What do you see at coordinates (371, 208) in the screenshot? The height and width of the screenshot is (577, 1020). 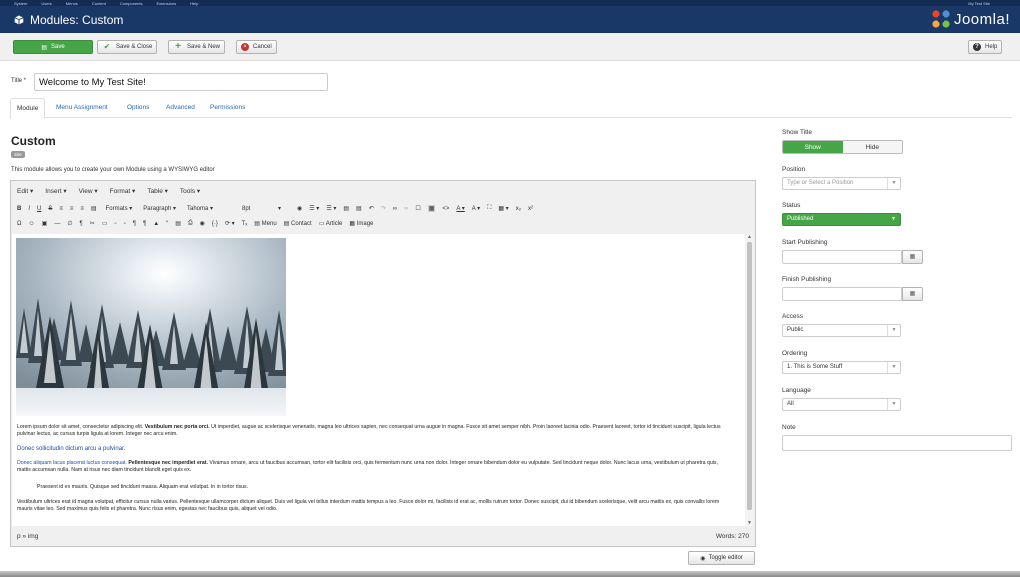 I see `undo-icon: ↶` at bounding box center [371, 208].